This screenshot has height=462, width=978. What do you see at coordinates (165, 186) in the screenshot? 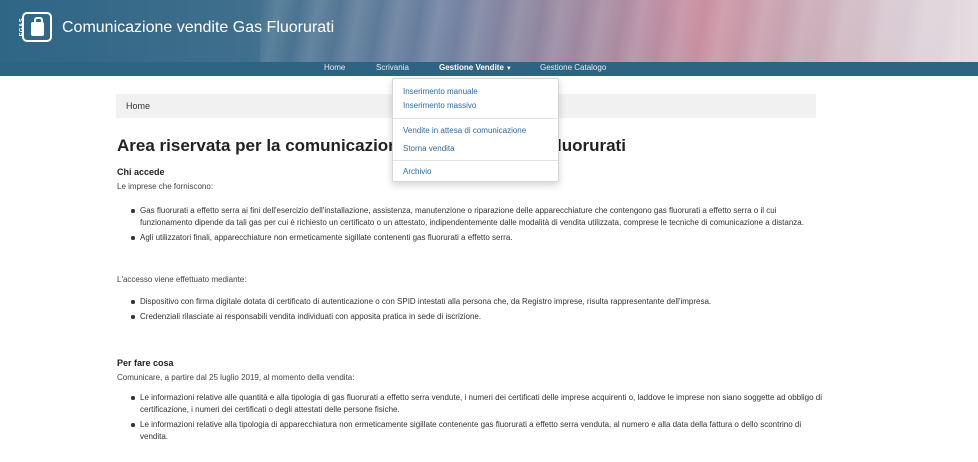
I see `chi-accede-intro: Le imprese che forniscono:` at bounding box center [165, 186].